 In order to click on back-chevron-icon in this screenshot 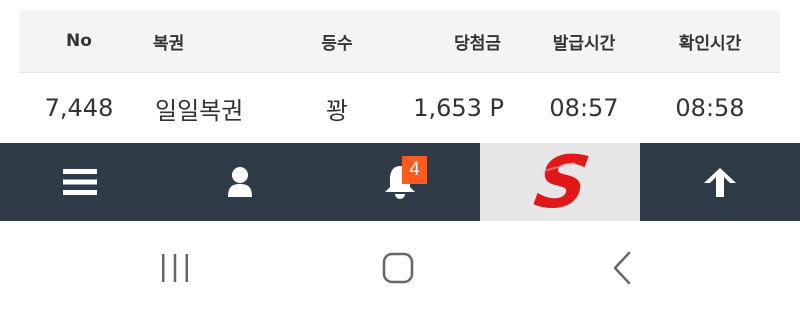, I will do `click(622, 268)`.